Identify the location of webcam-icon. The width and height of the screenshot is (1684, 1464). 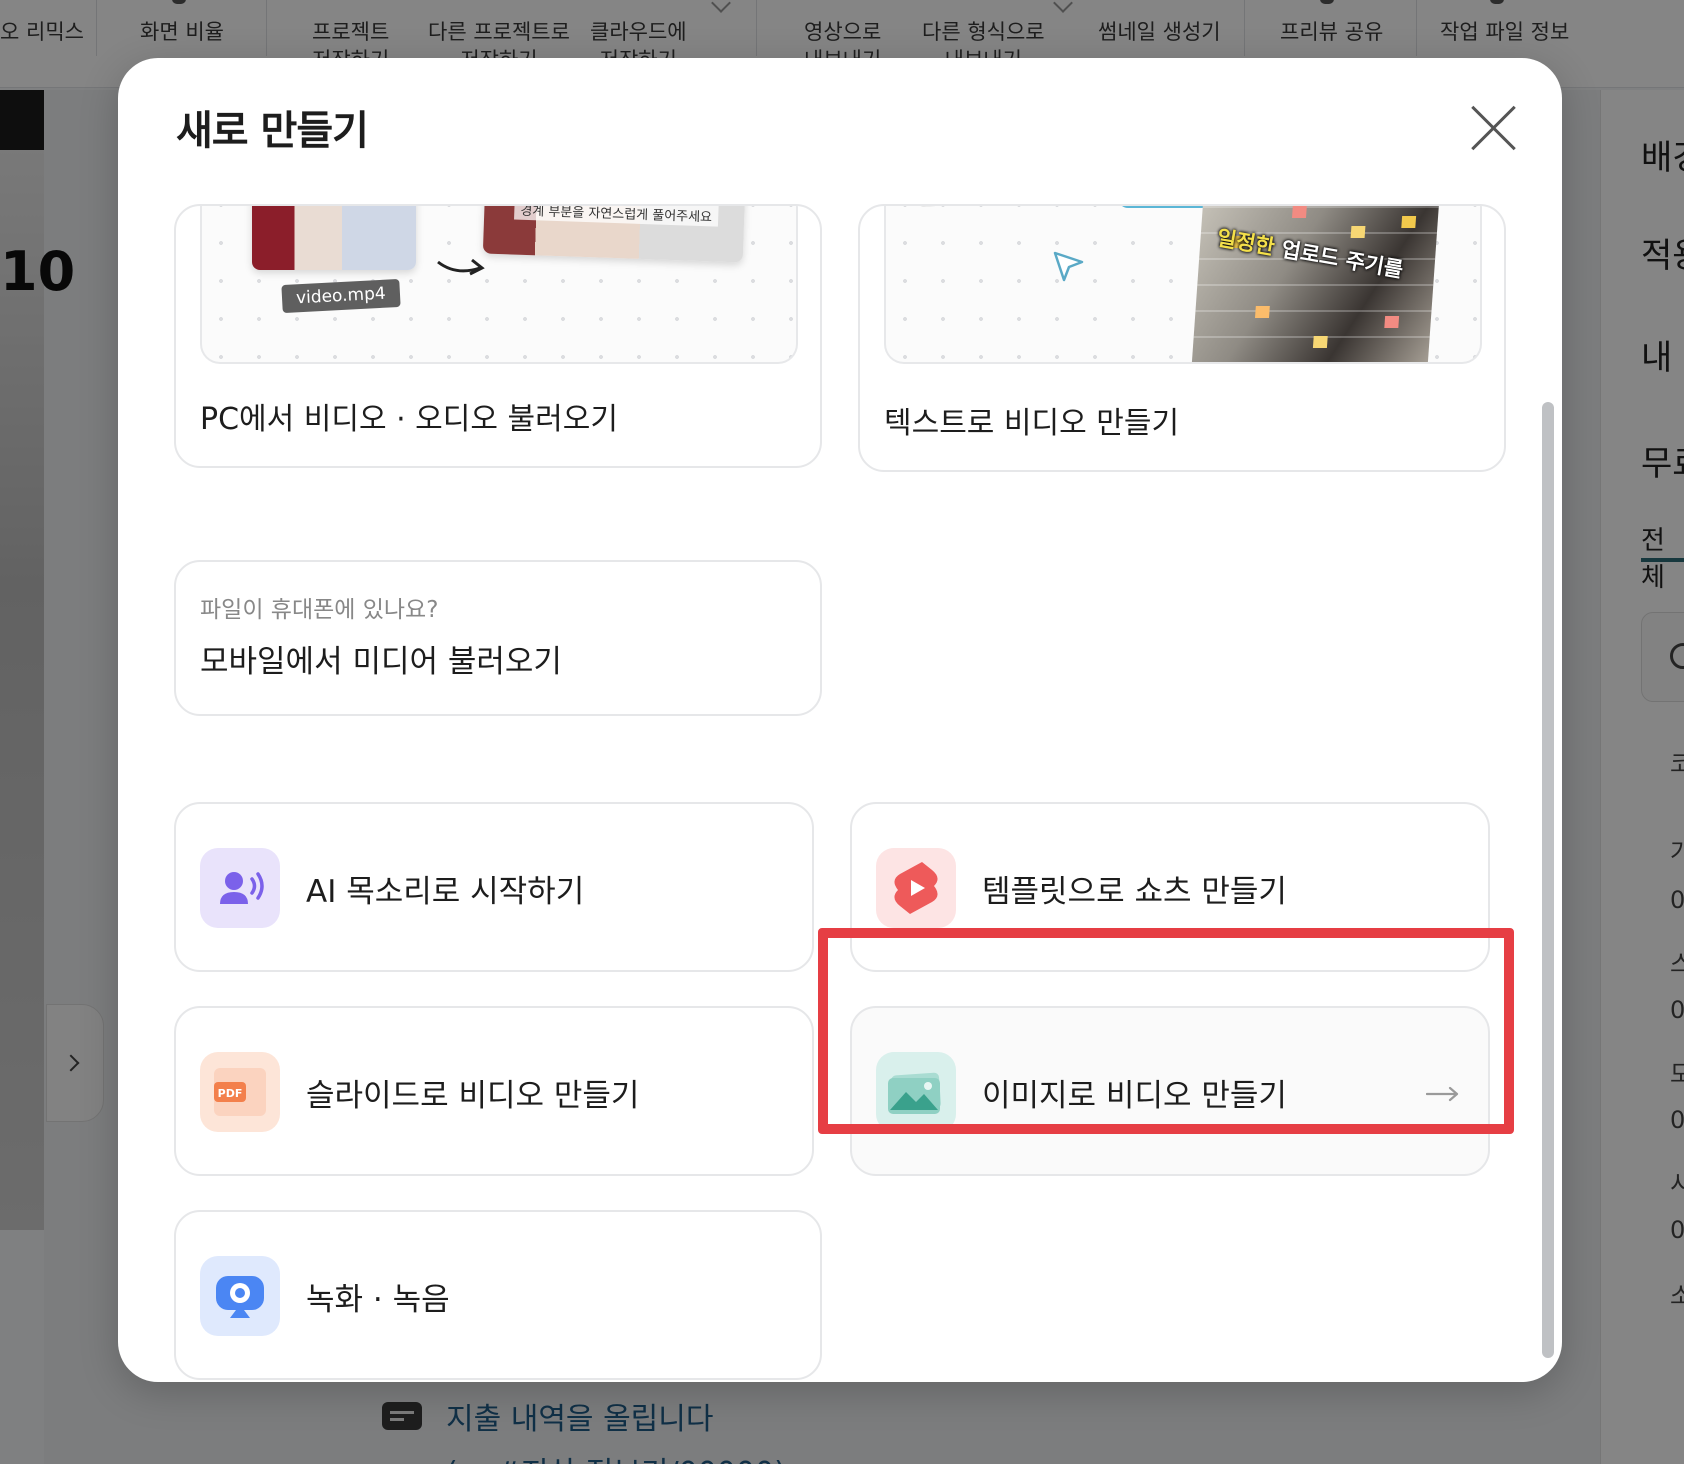
(240, 1296).